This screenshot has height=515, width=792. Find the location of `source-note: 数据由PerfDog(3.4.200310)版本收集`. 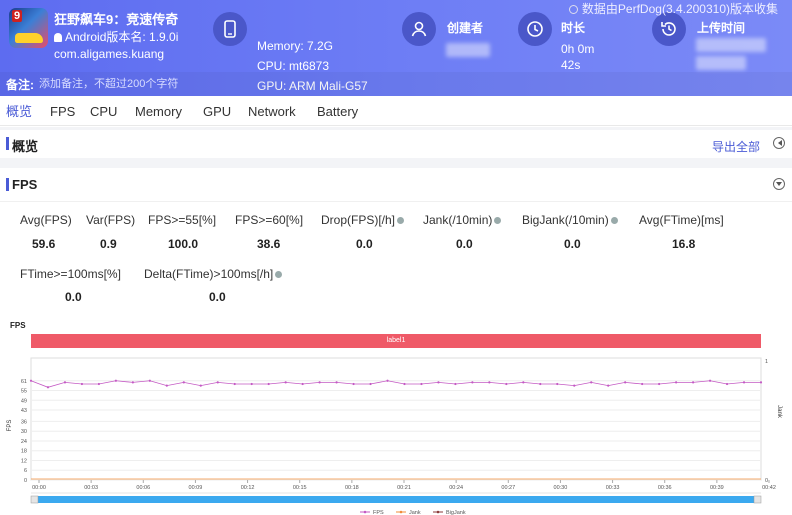

source-note: 数据由PerfDog(3.4.200310)版本收集 is located at coordinates (673, 8).